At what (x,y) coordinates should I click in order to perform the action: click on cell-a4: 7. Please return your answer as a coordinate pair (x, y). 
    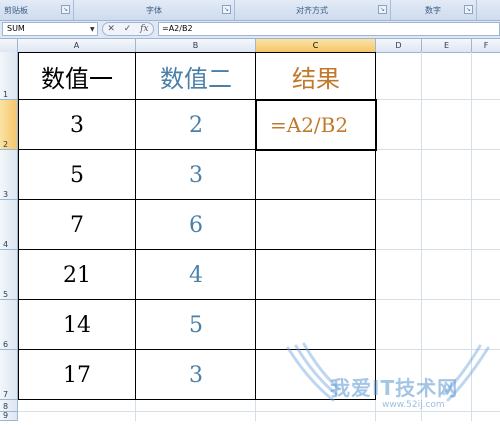
    Looking at the image, I should click on (77, 225).